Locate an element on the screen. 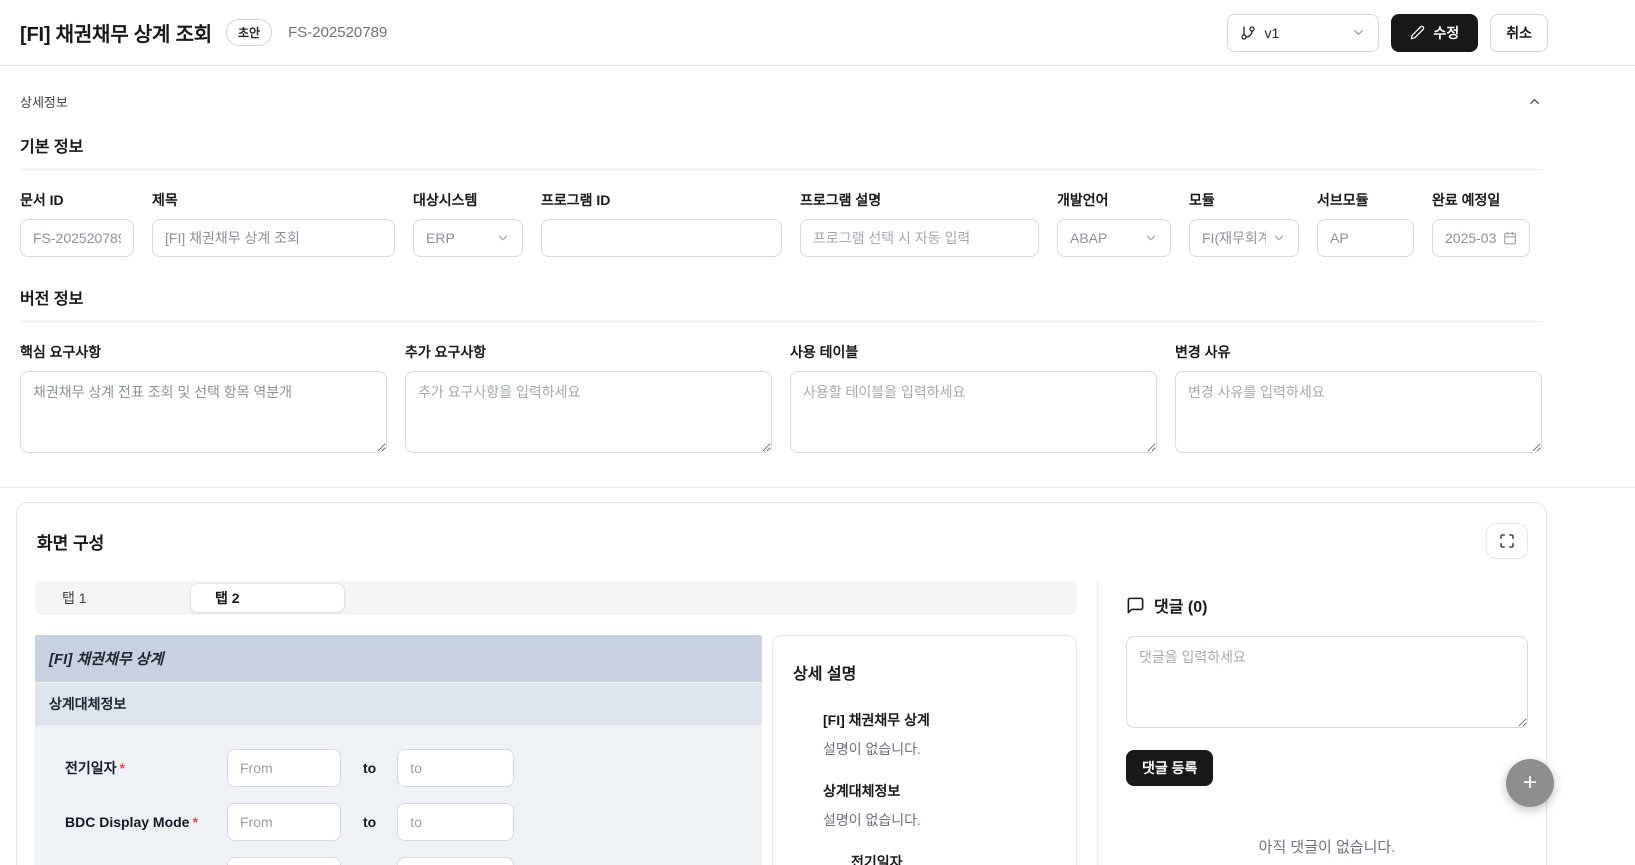  document-code: FS-202520789 is located at coordinates (338, 32).